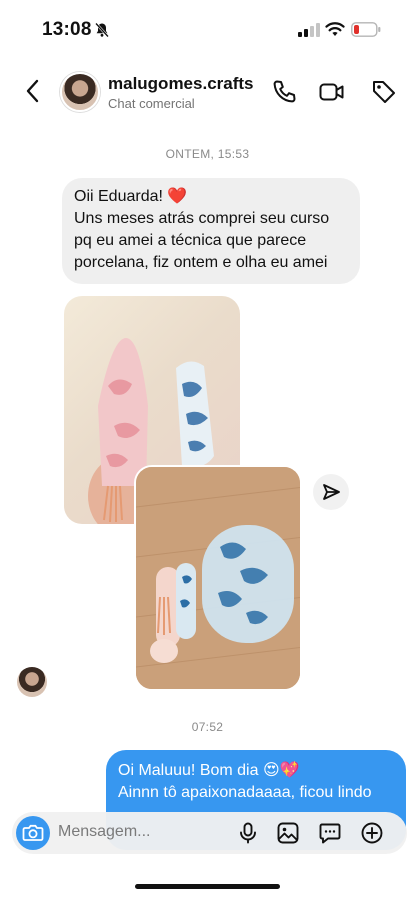 The image size is (415, 900). I want to click on chat-header: malugomes.crafts Chat comercial, so click(207, 92).